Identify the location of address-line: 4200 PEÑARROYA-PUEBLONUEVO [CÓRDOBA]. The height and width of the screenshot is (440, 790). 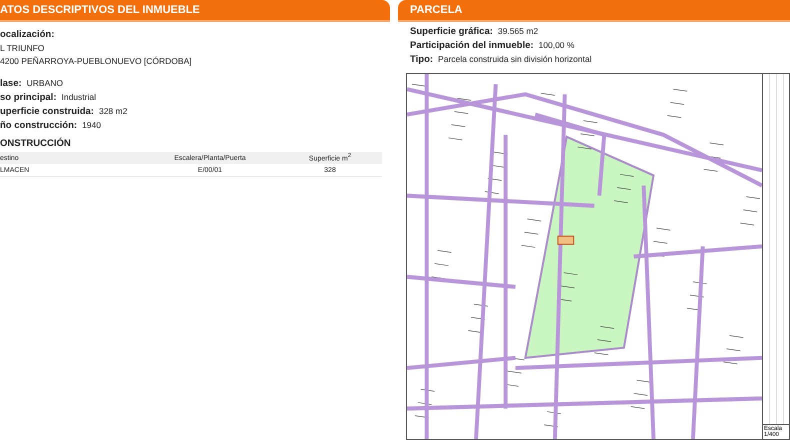
(96, 61).